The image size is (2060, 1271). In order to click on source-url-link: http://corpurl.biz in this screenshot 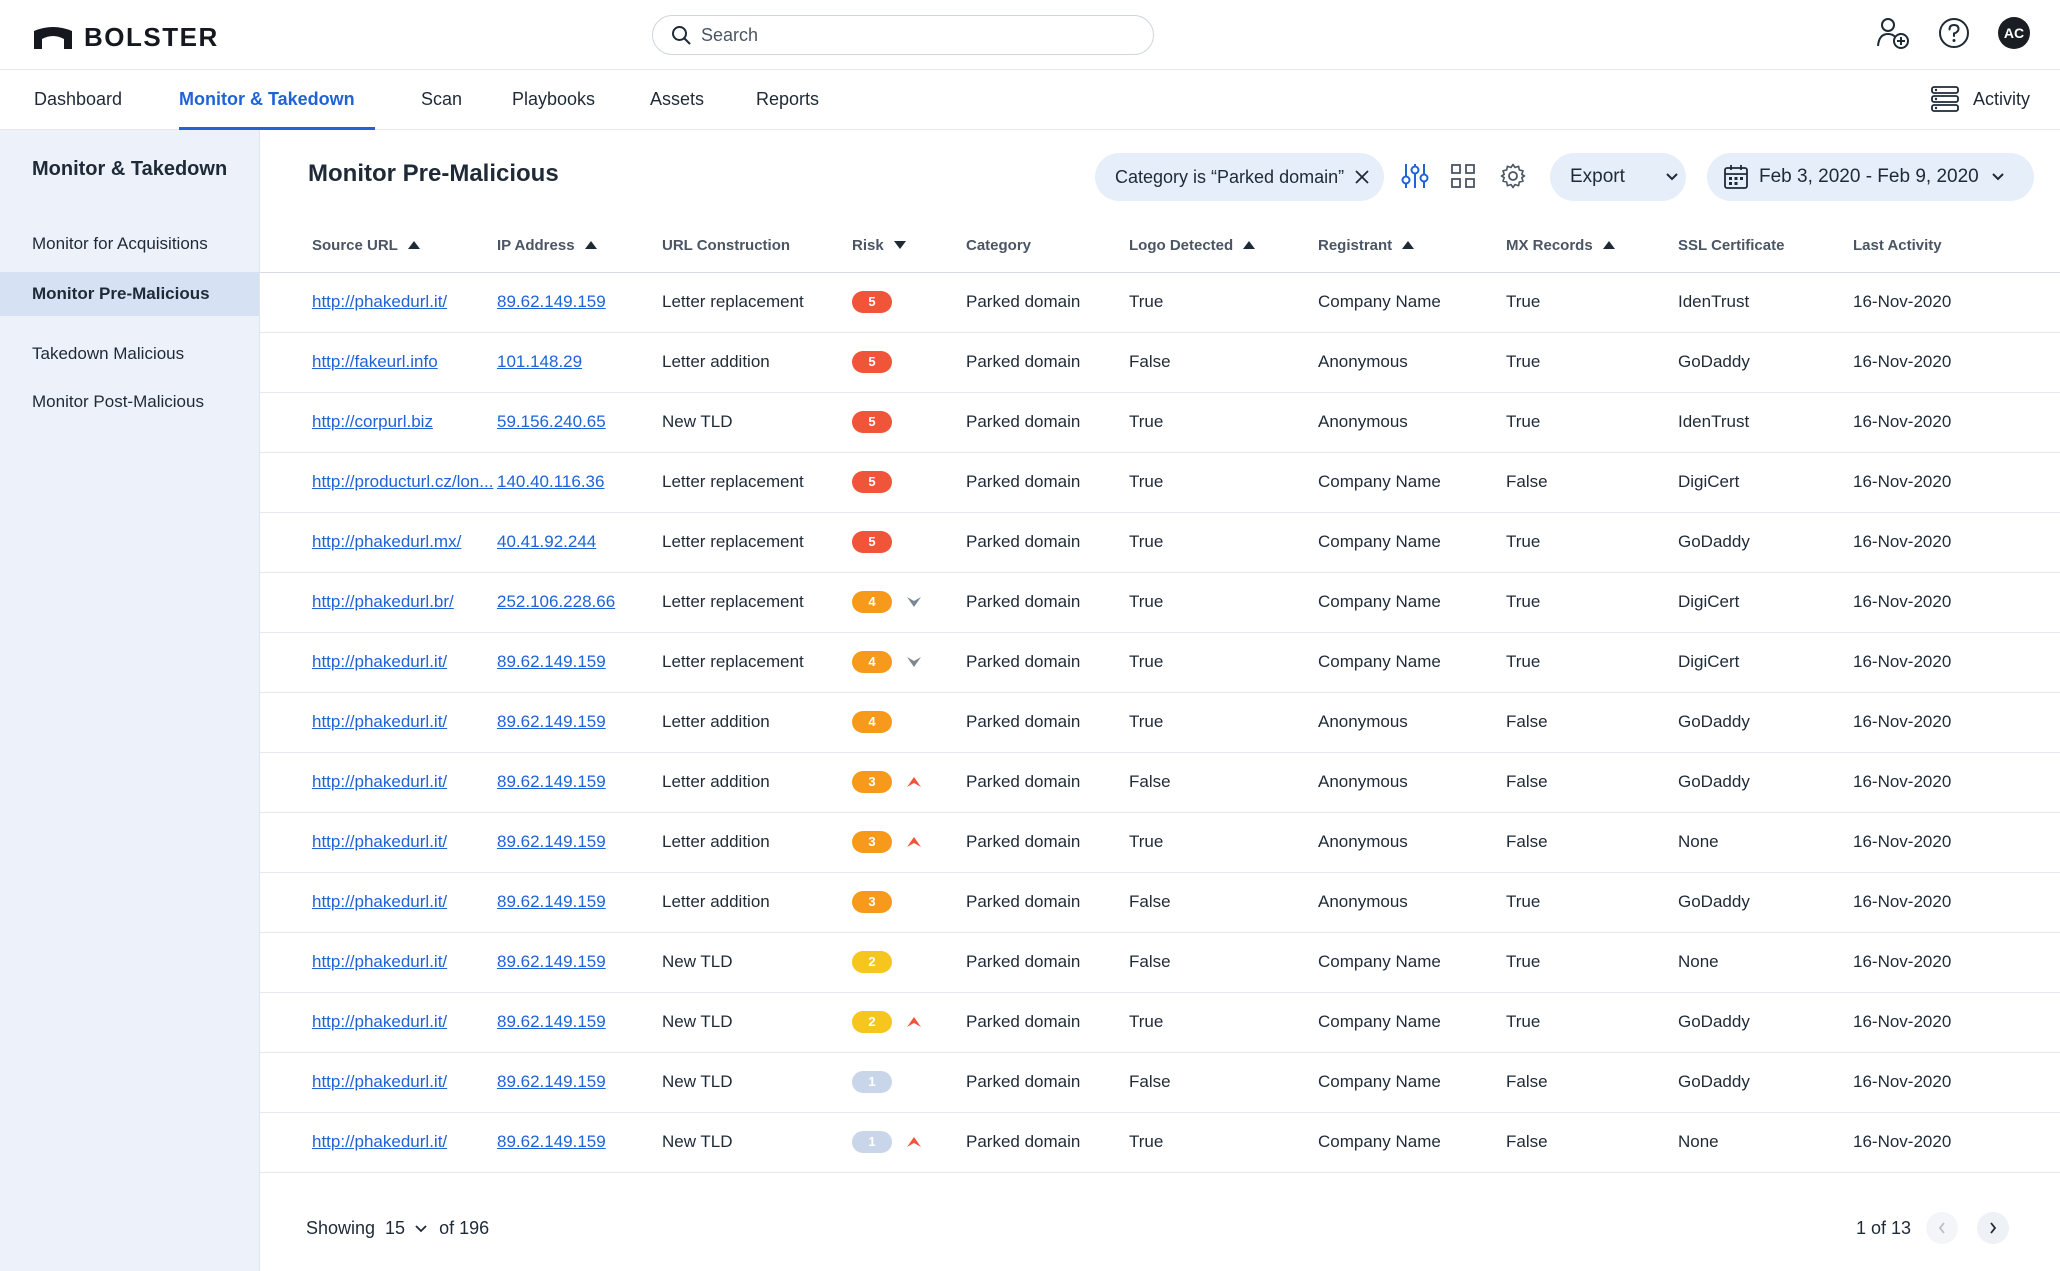, I will do `click(372, 421)`.